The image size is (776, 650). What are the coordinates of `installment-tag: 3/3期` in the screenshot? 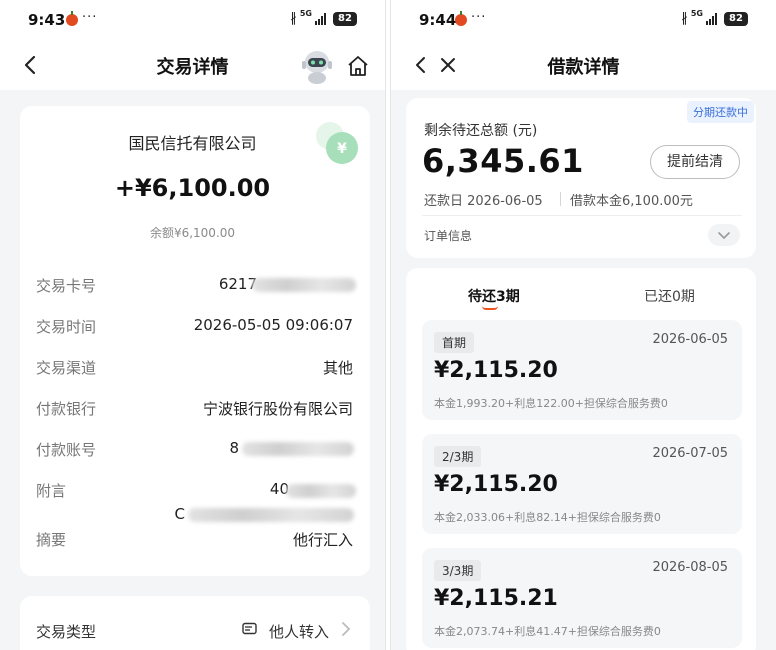 It's located at (458, 570).